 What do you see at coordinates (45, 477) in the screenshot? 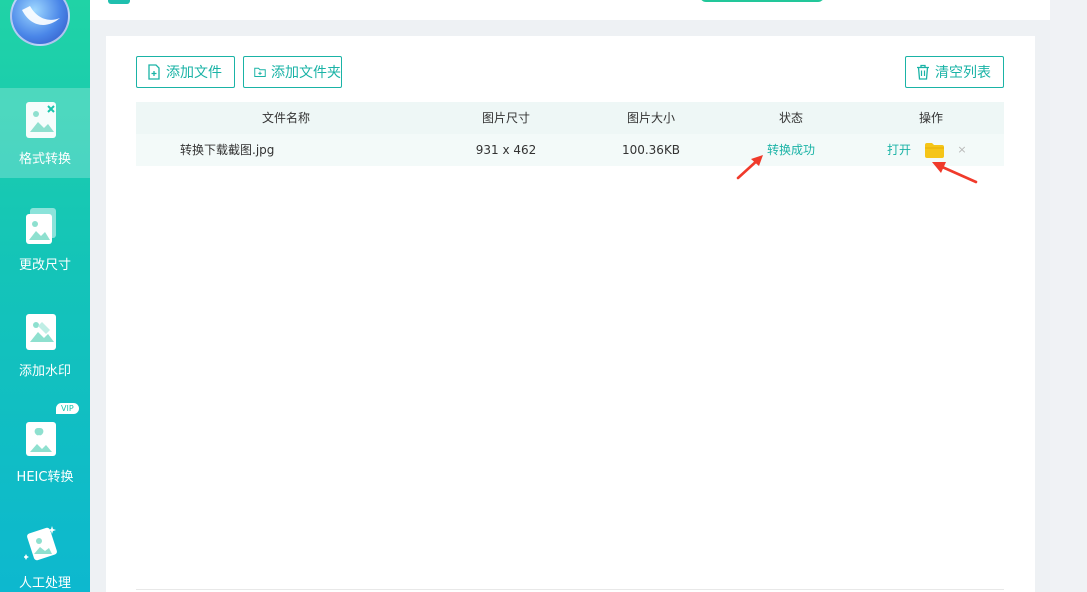
I see `sidebar-item-label: HEIC转换` at bounding box center [45, 477].